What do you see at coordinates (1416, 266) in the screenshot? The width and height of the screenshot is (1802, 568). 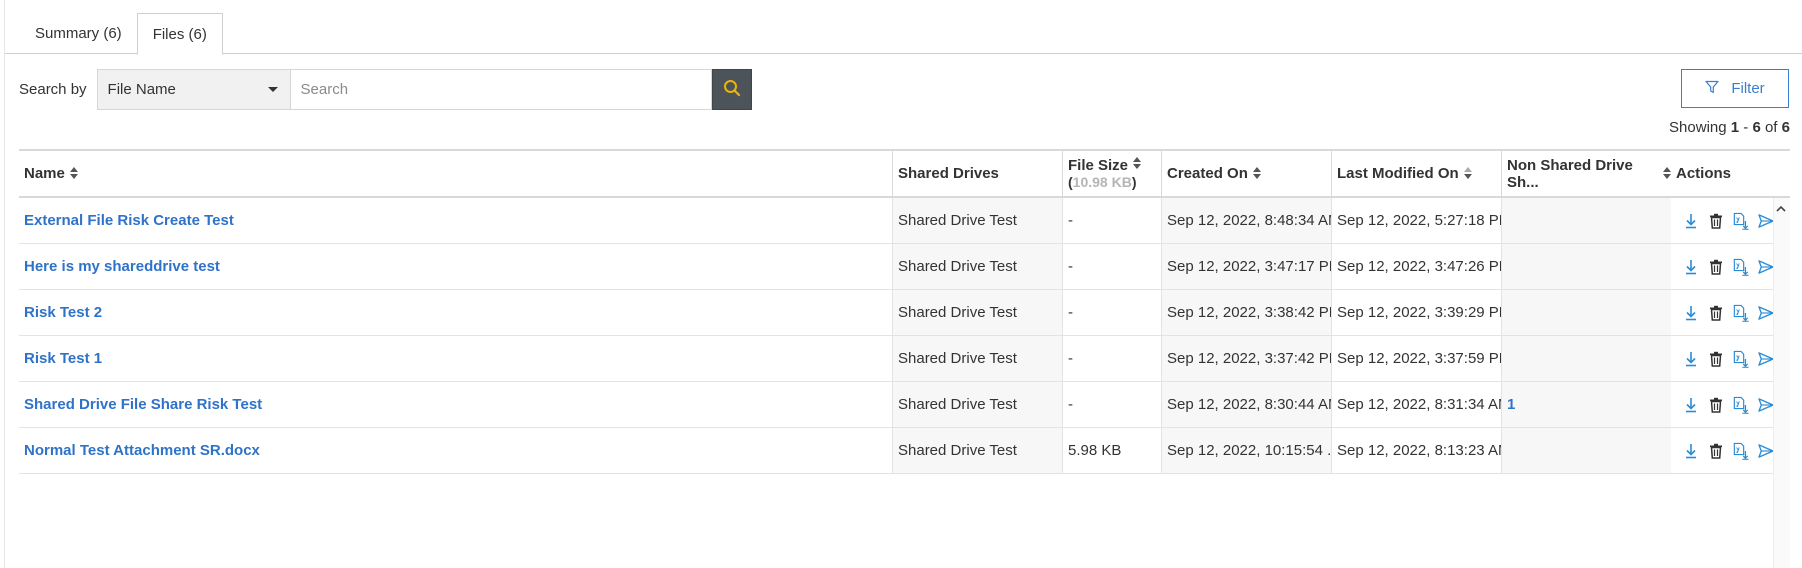 I see `cell-last-modified: Sep 12, 2022, 3:47:26 PM` at bounding box center [1416, 266].